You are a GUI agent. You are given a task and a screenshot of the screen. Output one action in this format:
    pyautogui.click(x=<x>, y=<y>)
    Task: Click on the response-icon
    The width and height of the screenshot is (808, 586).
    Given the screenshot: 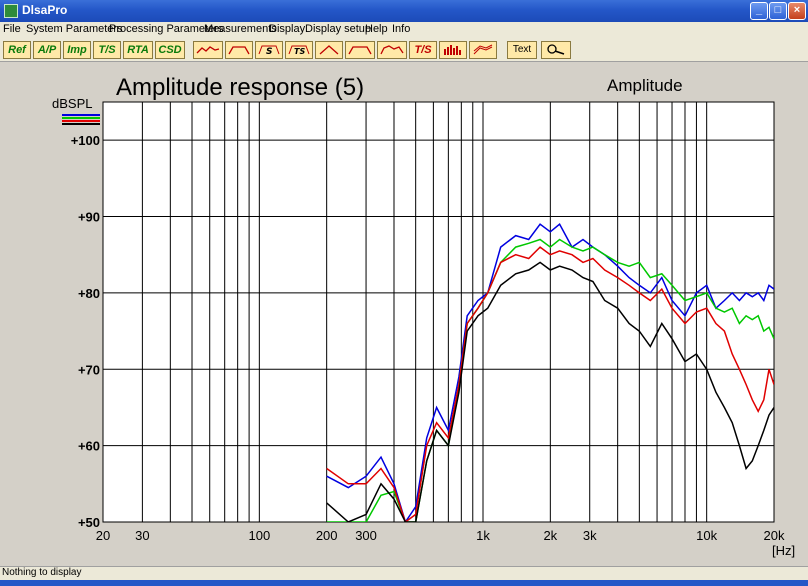 What is the action you would take?
    pyautogui.click(x=239, y=50)
    